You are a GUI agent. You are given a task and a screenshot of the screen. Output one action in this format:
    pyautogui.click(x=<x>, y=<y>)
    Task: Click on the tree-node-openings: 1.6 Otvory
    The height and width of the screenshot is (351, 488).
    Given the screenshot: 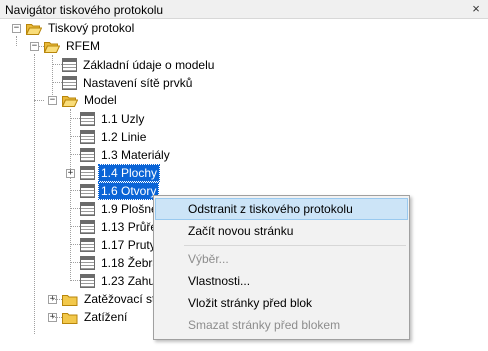 What is the action you would take?
    pyautogui.click(x=120, y=191)
    